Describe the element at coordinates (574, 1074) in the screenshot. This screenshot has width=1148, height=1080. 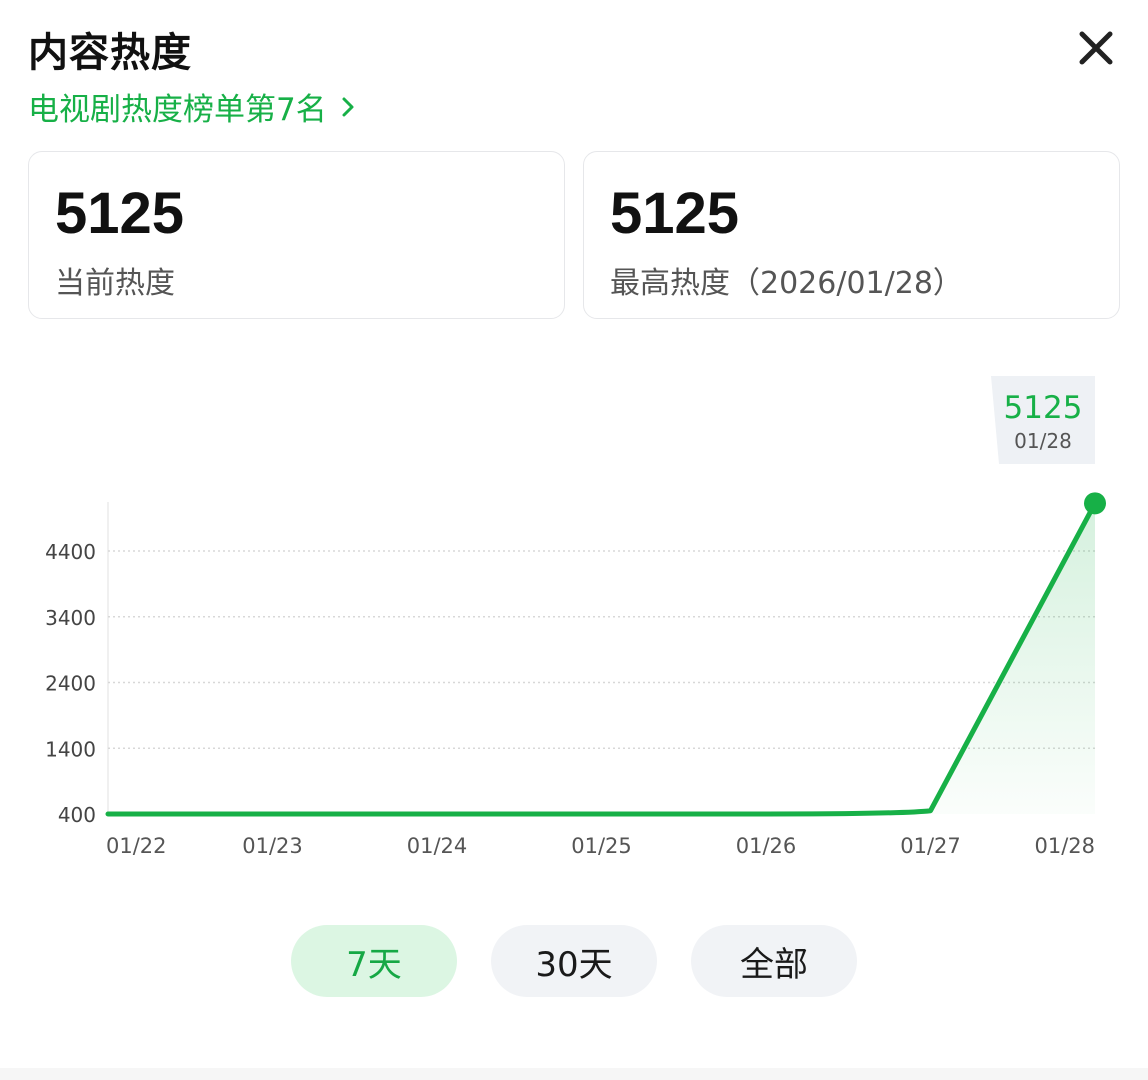
I see `bottom-bar` at that location.